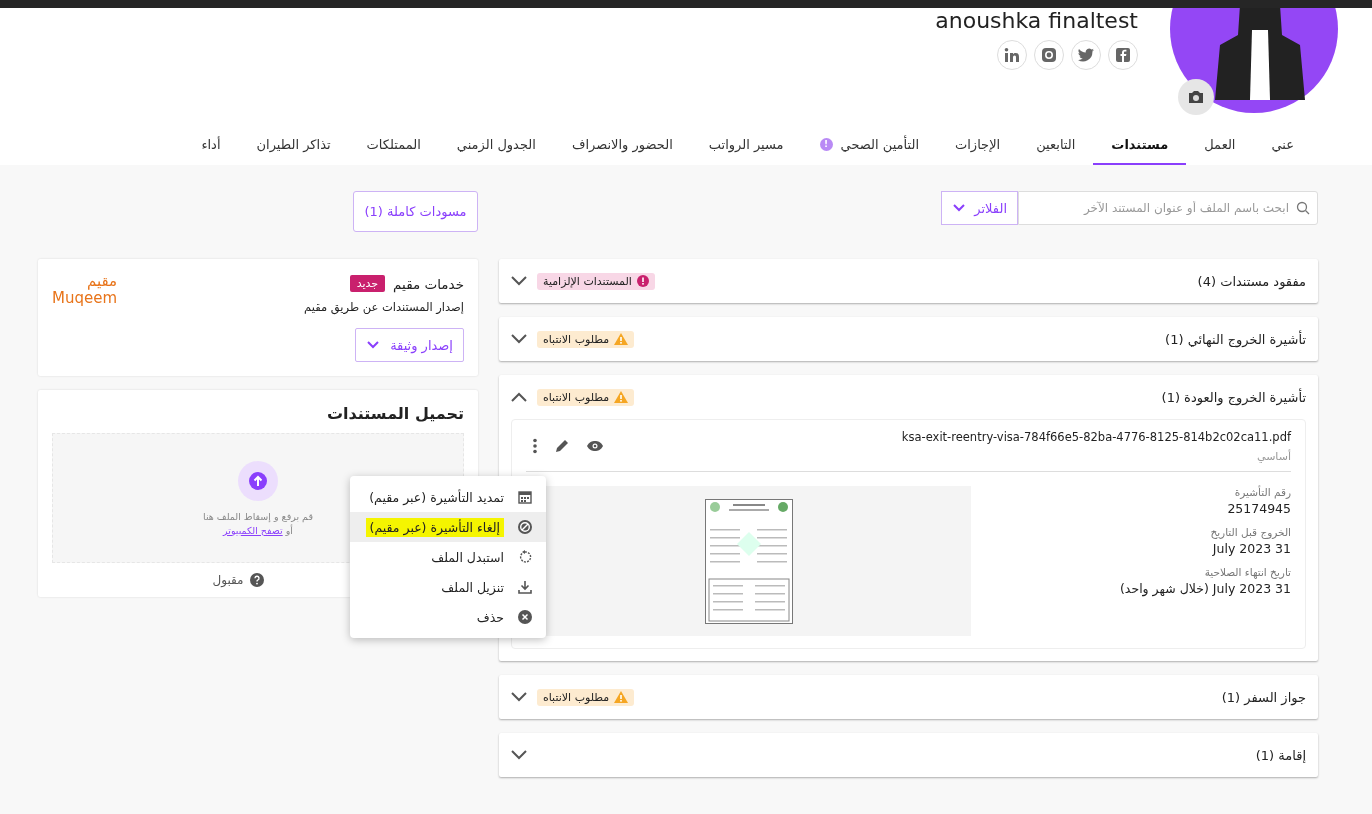 Image resolution: width=1372 pixels, height=814 pixels. Describe the element at coordinates (595, 446) in the screenshot. I see `eye-icon` at that location.